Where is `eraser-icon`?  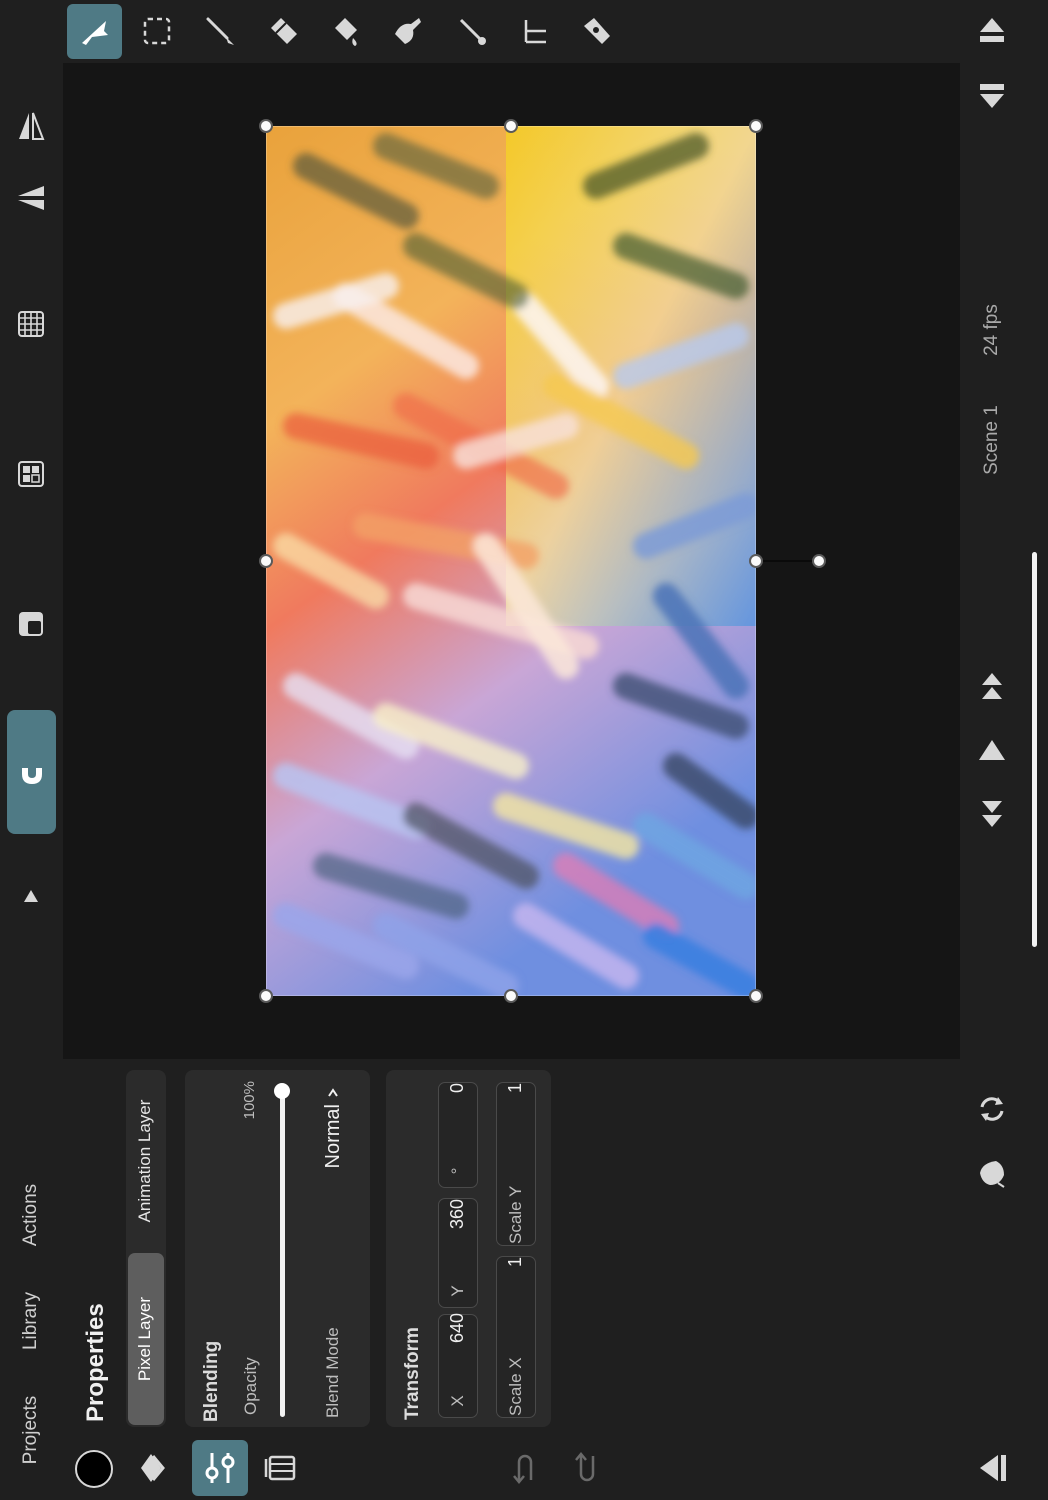
eraser-icon is located at coordinates (284, 31).